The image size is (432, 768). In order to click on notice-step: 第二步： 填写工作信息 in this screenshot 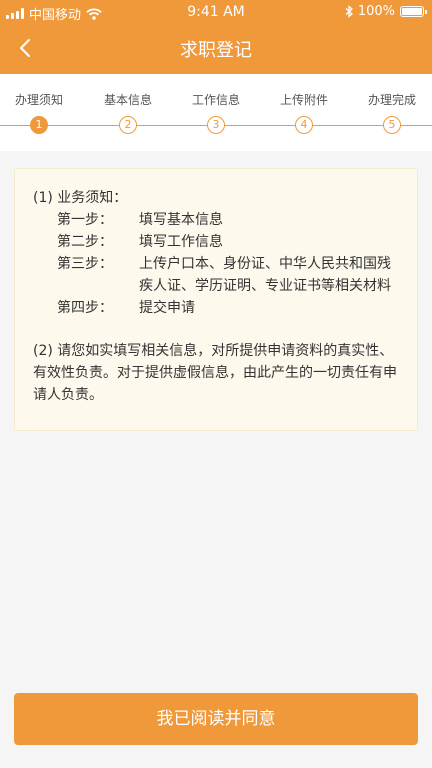, I will do `click(217, 242)`.